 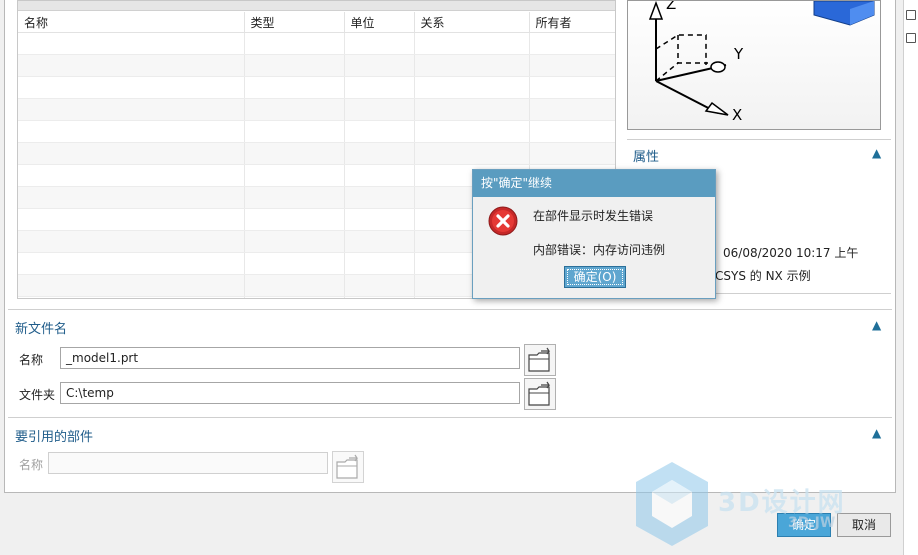 I want to click on error-ok-button: 确定(O), so click(x=595, y=277).